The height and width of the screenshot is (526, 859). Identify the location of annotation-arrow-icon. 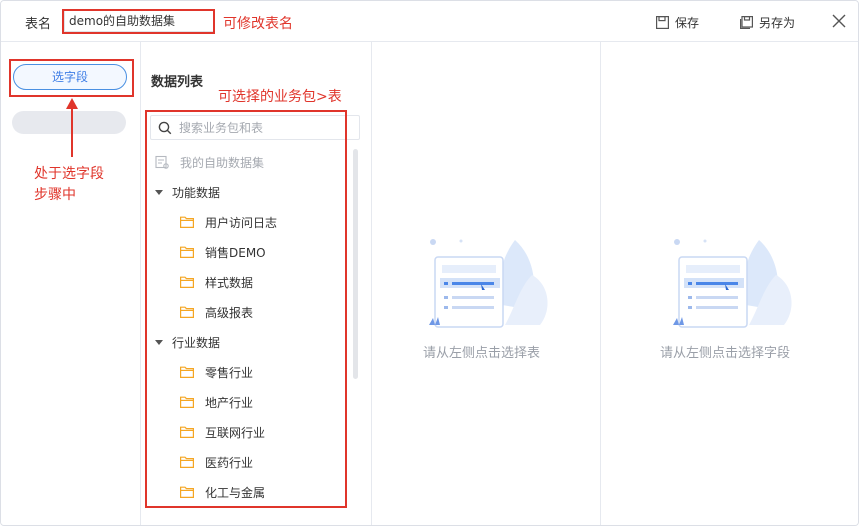
(72, 127).